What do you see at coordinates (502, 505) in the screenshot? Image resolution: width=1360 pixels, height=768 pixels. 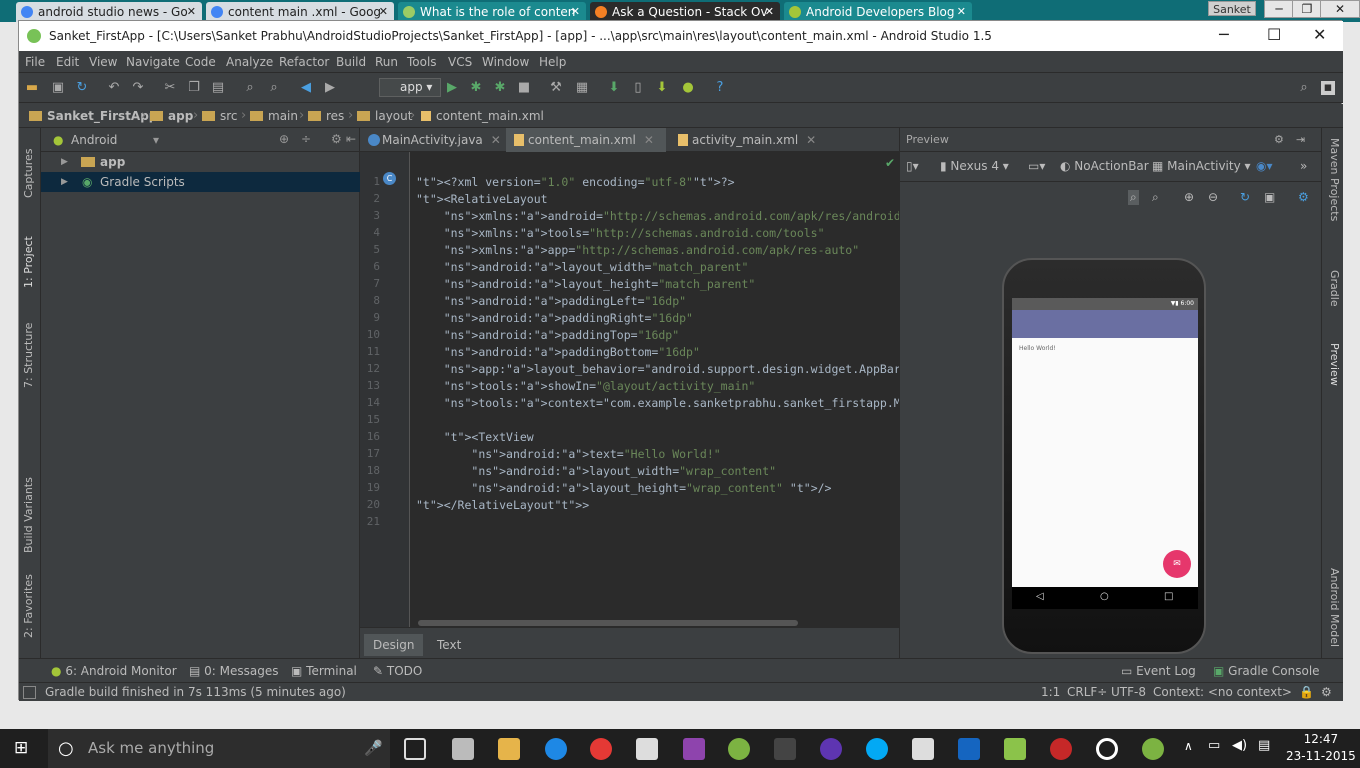 I see `code-line: "t"></RelativeLayout"t">>` at bounding box center [502, 505].